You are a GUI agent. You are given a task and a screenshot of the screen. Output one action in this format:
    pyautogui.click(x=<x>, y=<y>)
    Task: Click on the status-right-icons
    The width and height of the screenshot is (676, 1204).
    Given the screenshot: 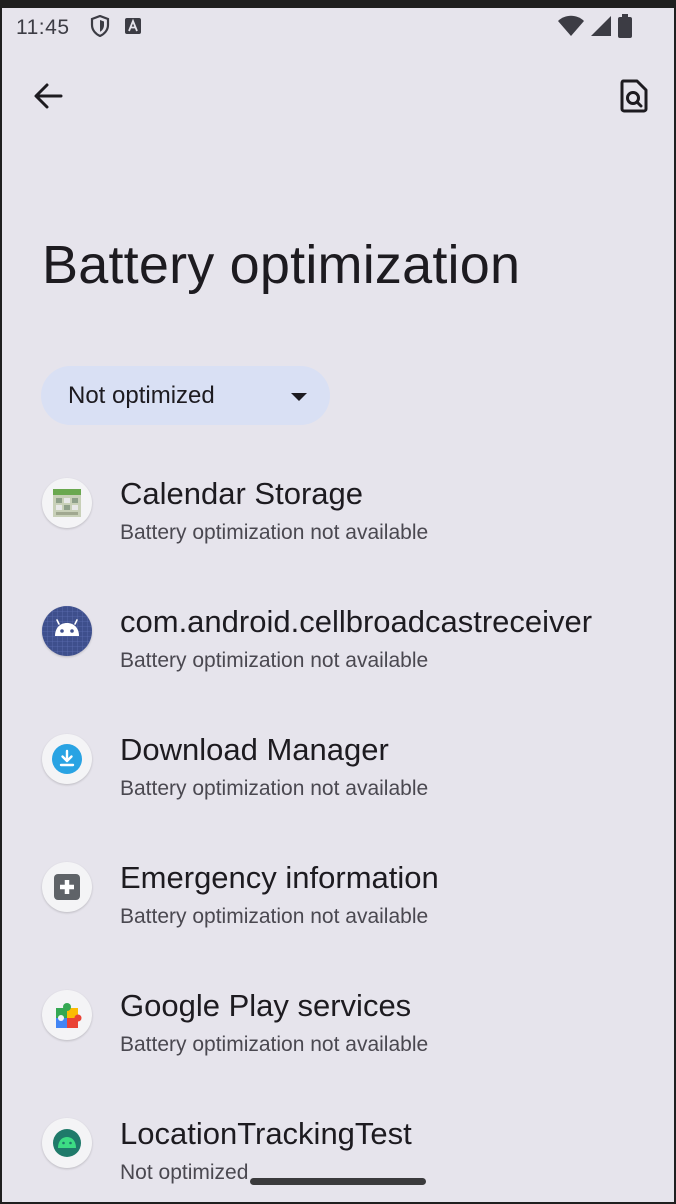 What is the action you would take?
    pyautogui.click(x=595, y=28)
    